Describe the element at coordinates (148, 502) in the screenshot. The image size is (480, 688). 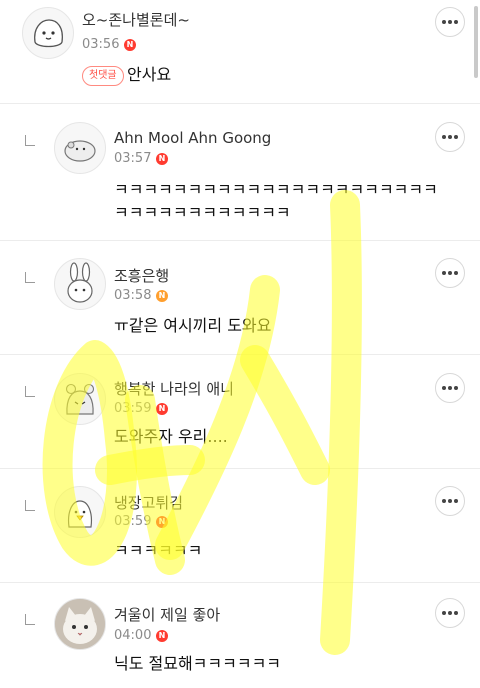
I see `author-name: 냉장고튀김` at that location.